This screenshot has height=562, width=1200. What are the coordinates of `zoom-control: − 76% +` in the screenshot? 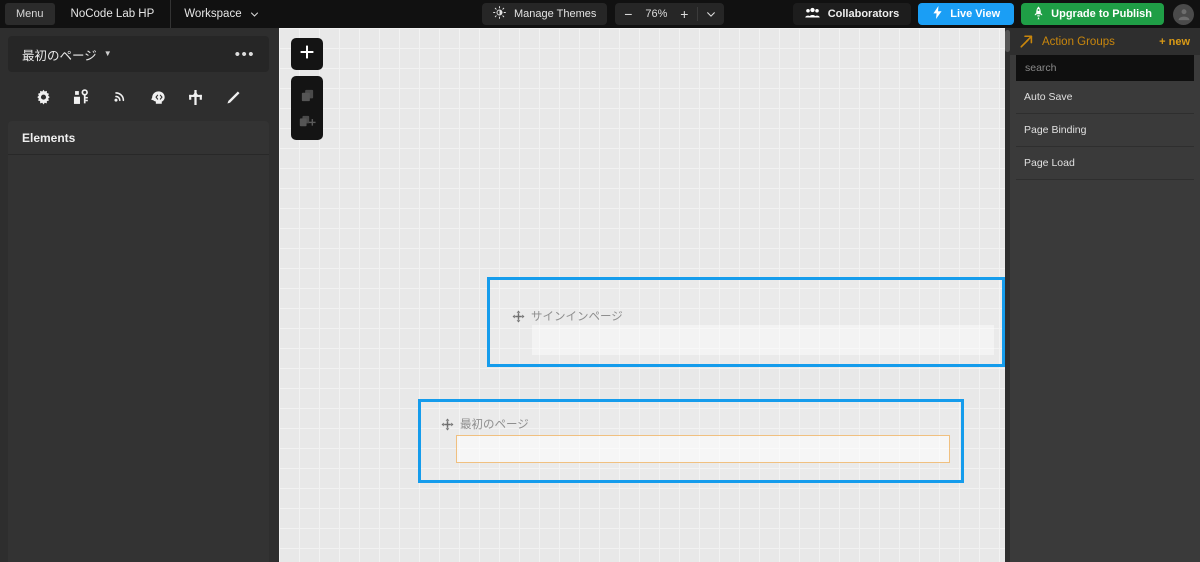 It's located at (670, 14).